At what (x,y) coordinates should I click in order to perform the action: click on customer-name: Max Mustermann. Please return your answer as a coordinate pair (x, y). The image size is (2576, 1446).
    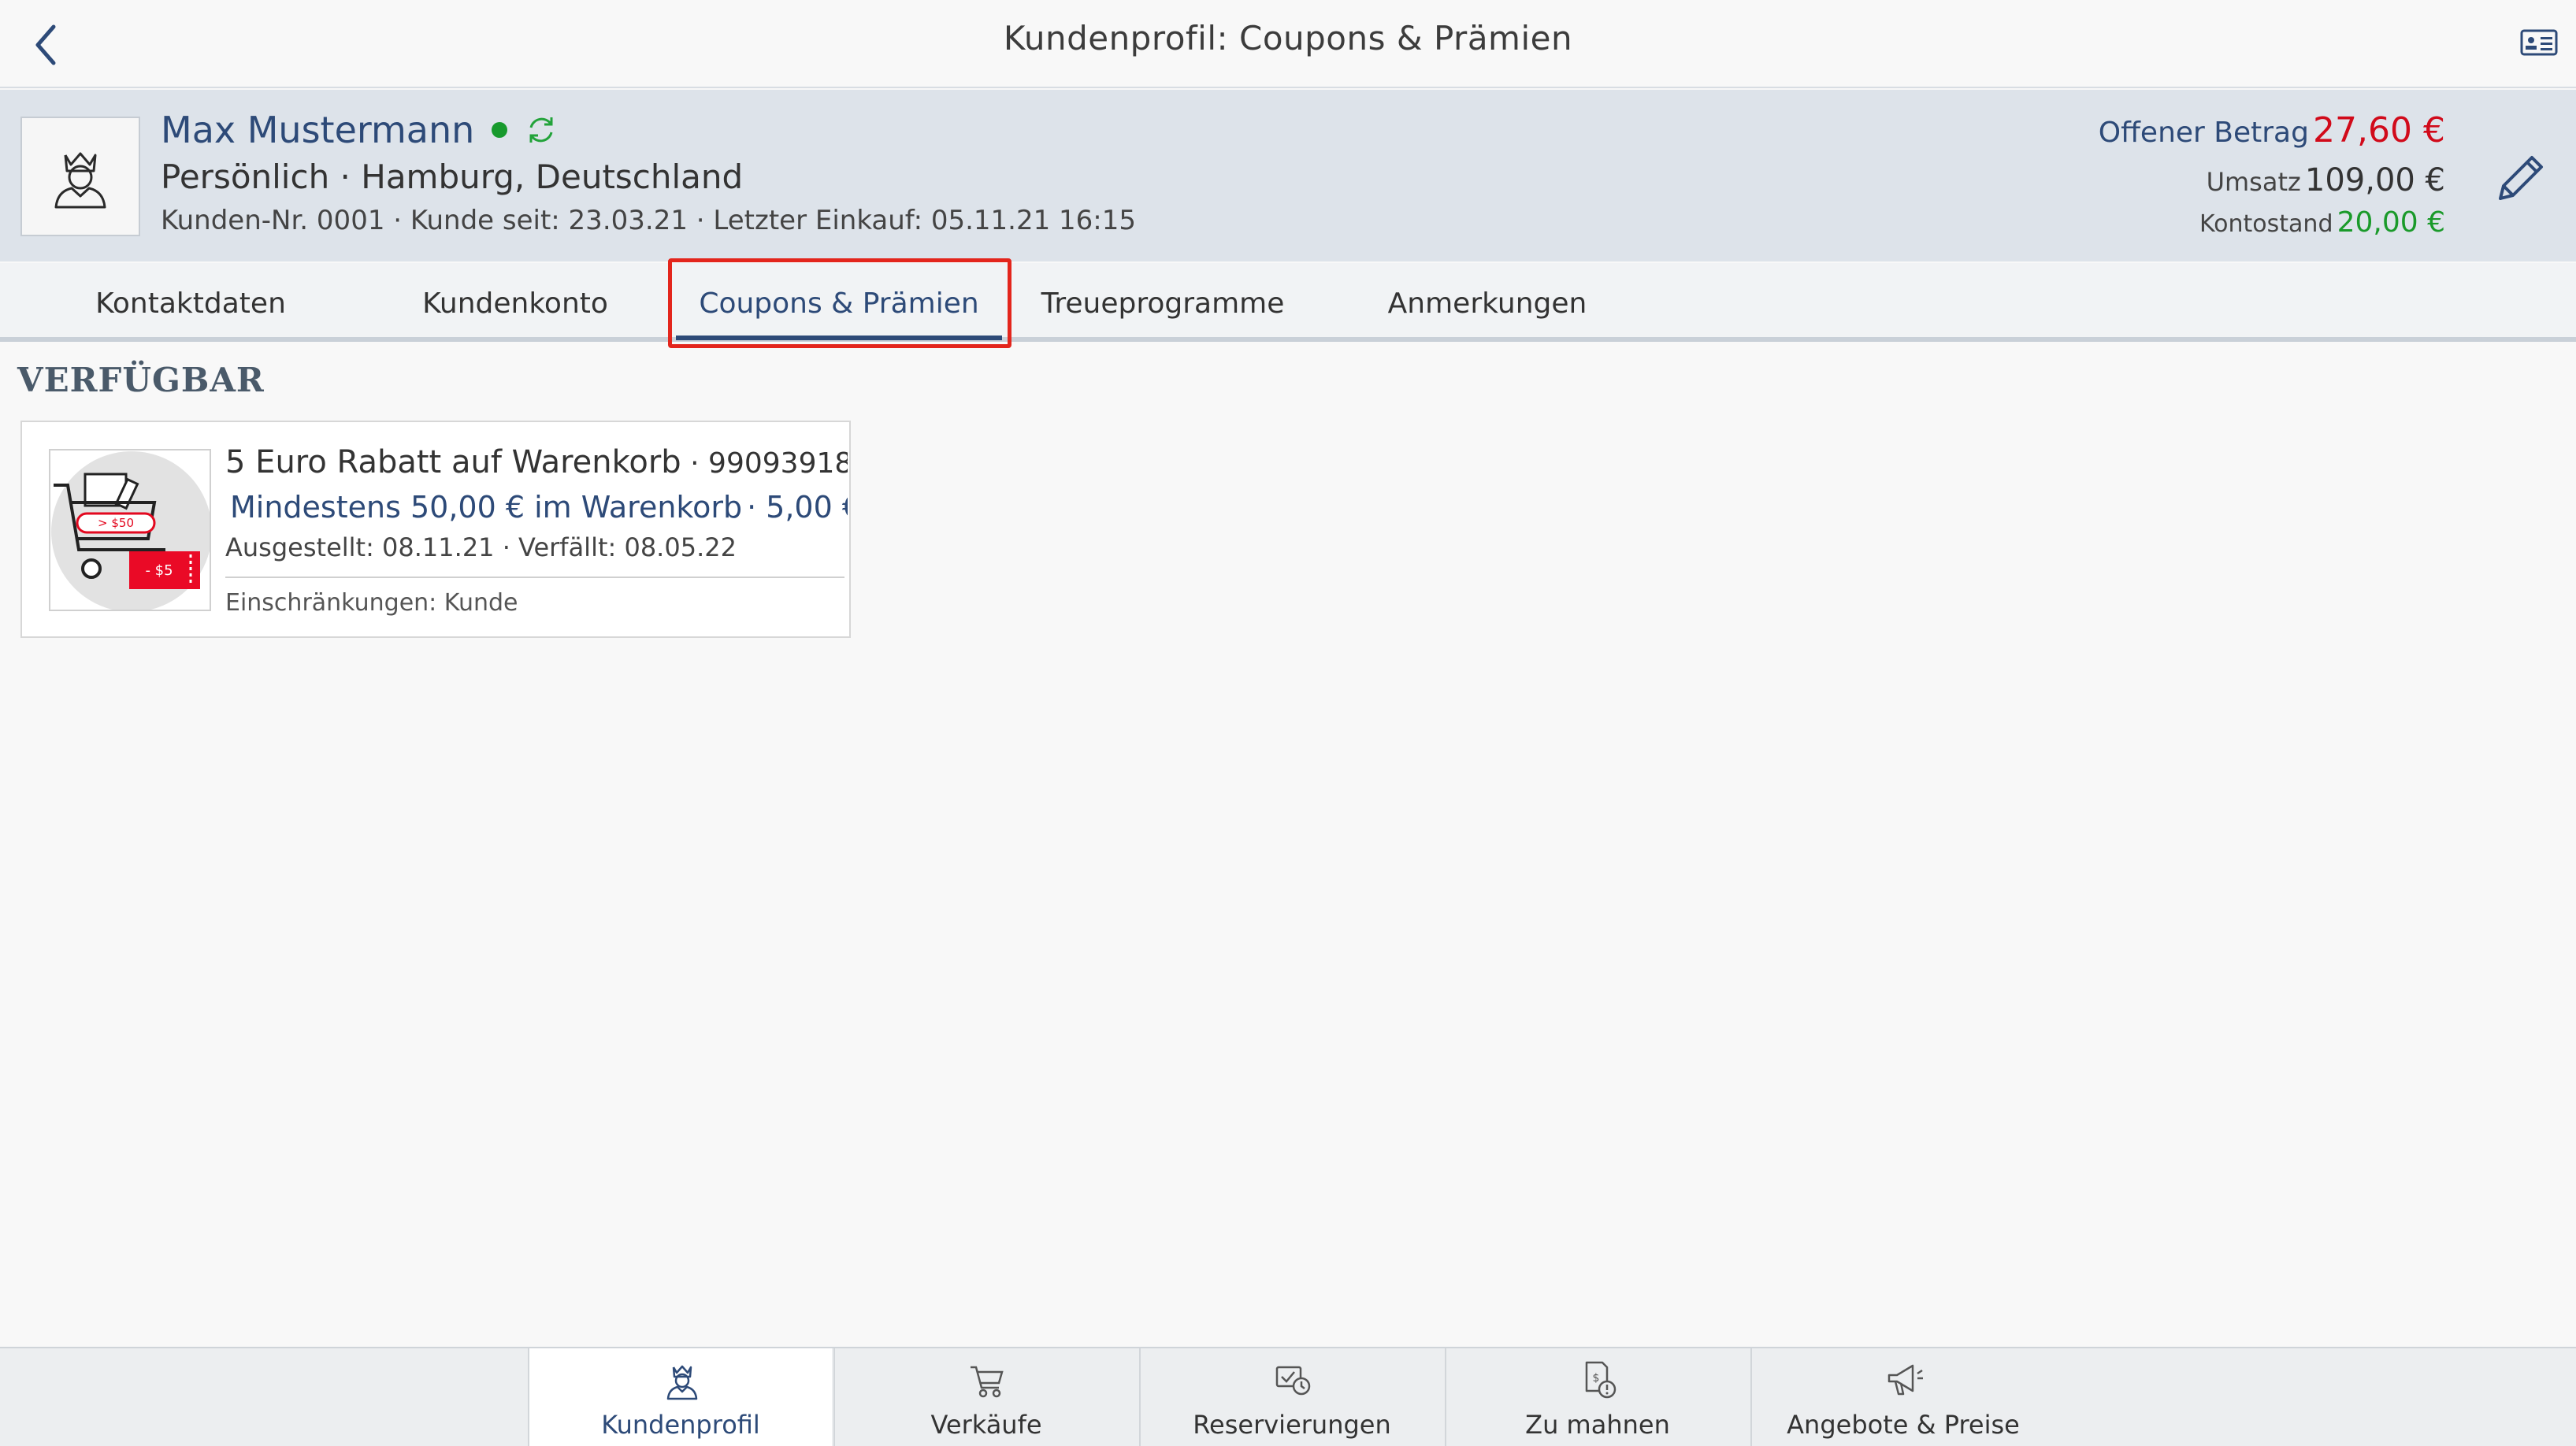
    Looking at the image, I should click on (318, 130).